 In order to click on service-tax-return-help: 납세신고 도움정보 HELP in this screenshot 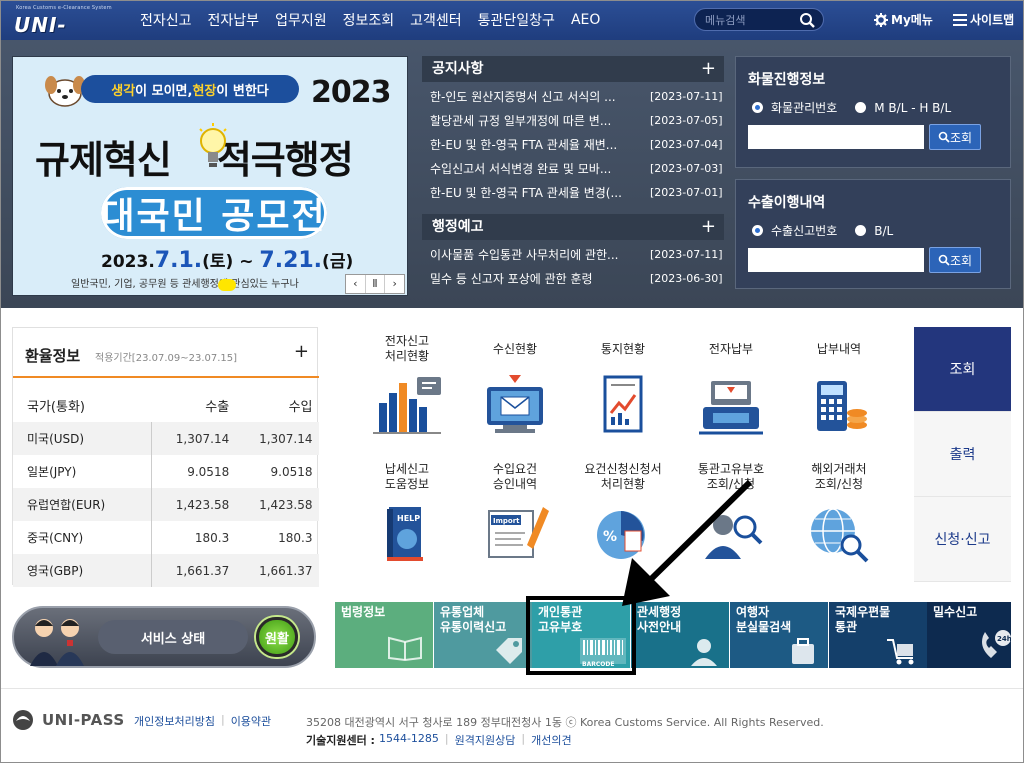, I will do `click(407, 513)`.